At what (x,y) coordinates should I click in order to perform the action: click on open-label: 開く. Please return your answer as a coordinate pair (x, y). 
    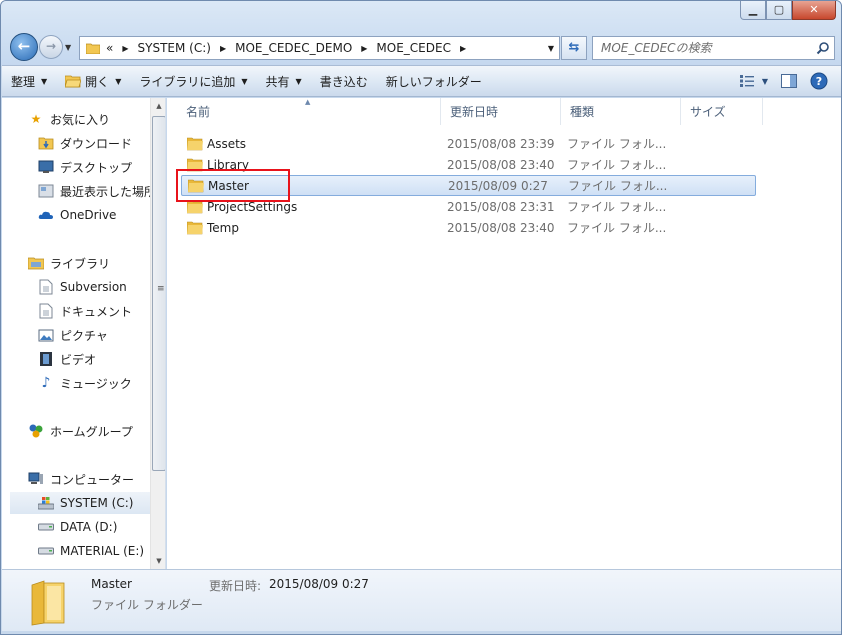
    Looking at the image, I should click on (97, 81).